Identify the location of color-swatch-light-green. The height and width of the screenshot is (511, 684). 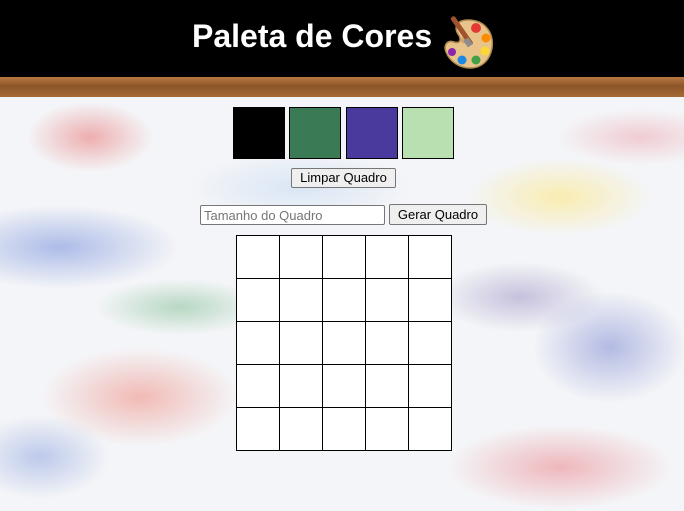
(428, 133).